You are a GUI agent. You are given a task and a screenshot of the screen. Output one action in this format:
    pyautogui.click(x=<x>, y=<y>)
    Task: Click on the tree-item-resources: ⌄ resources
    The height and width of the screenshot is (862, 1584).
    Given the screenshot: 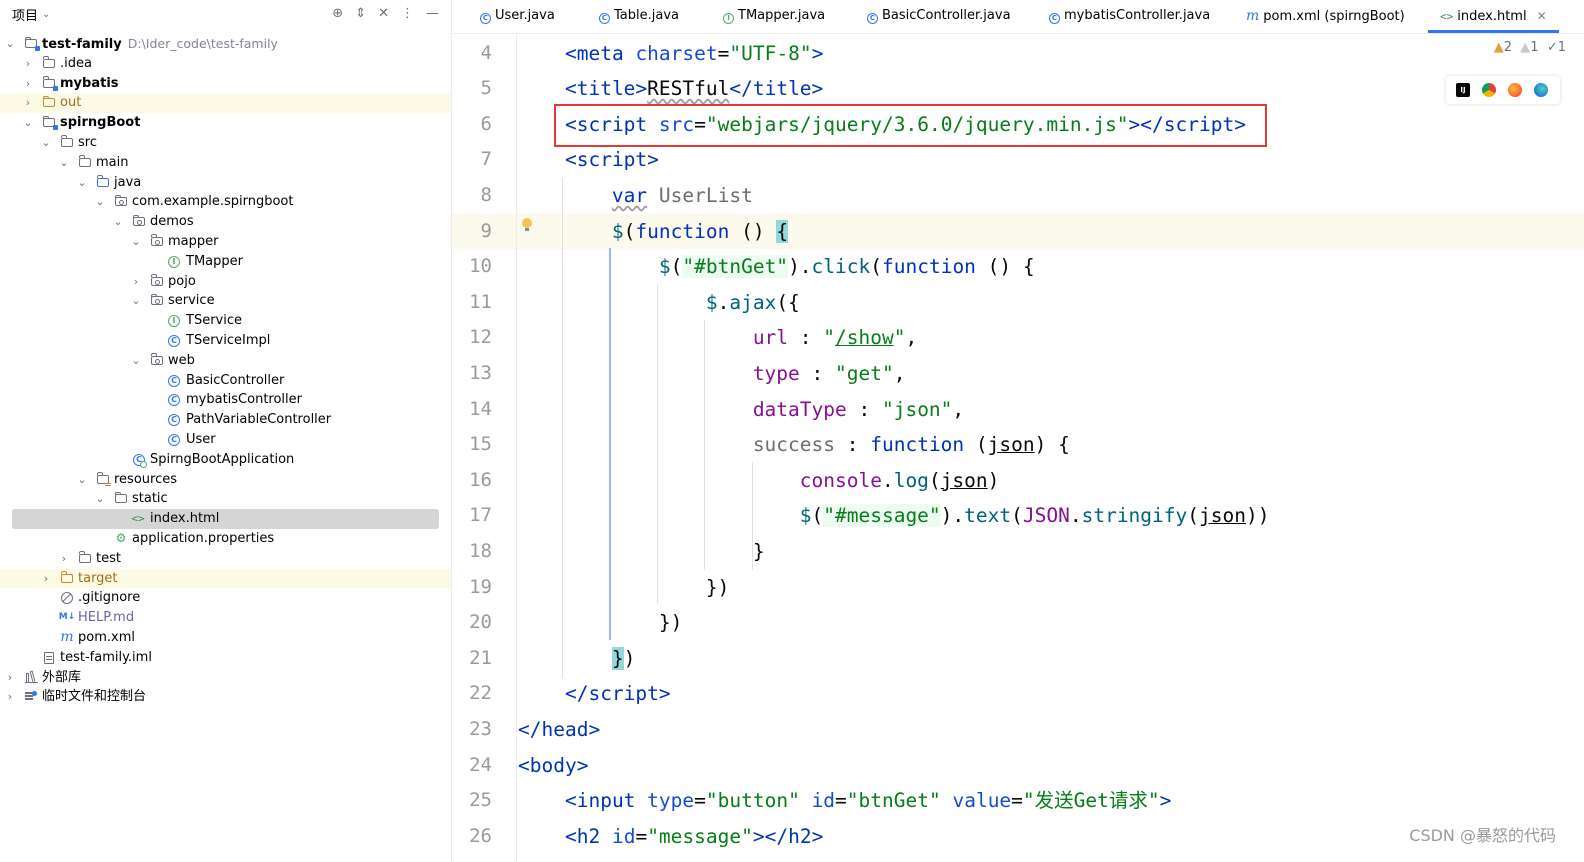 What is the action you would take?
    pyautogui.click(x=225, y=480)
    